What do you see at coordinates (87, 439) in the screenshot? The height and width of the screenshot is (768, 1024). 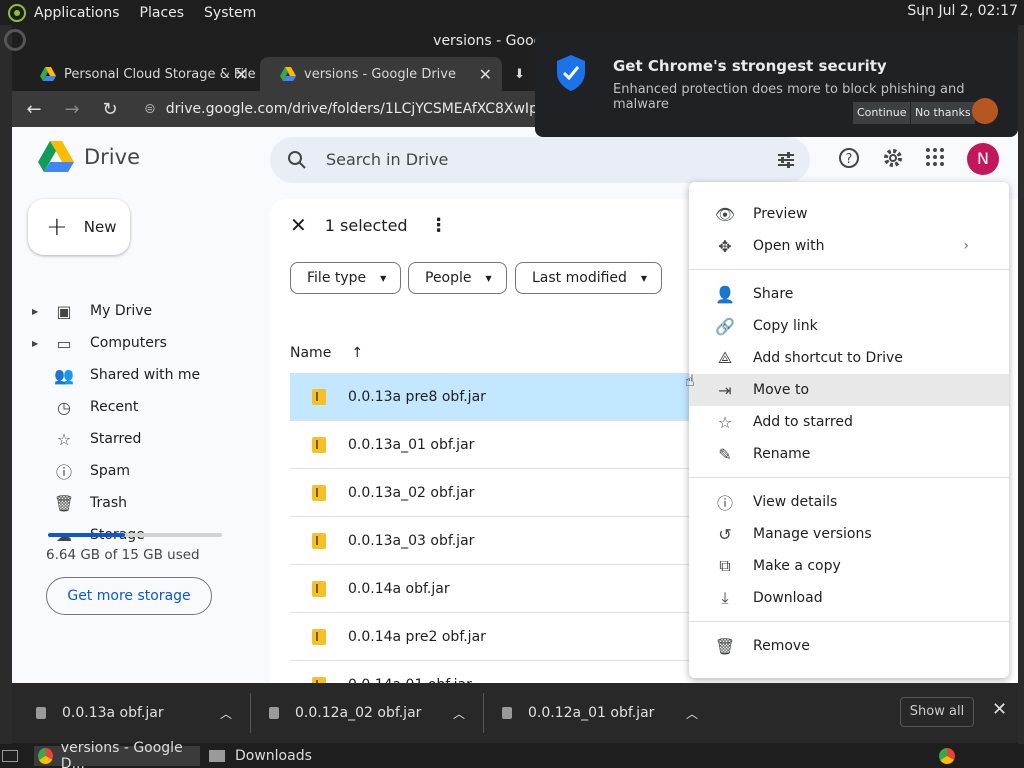 I see `sidebar-item-starred: ☆ Starred` at bounding box center [87, 439].